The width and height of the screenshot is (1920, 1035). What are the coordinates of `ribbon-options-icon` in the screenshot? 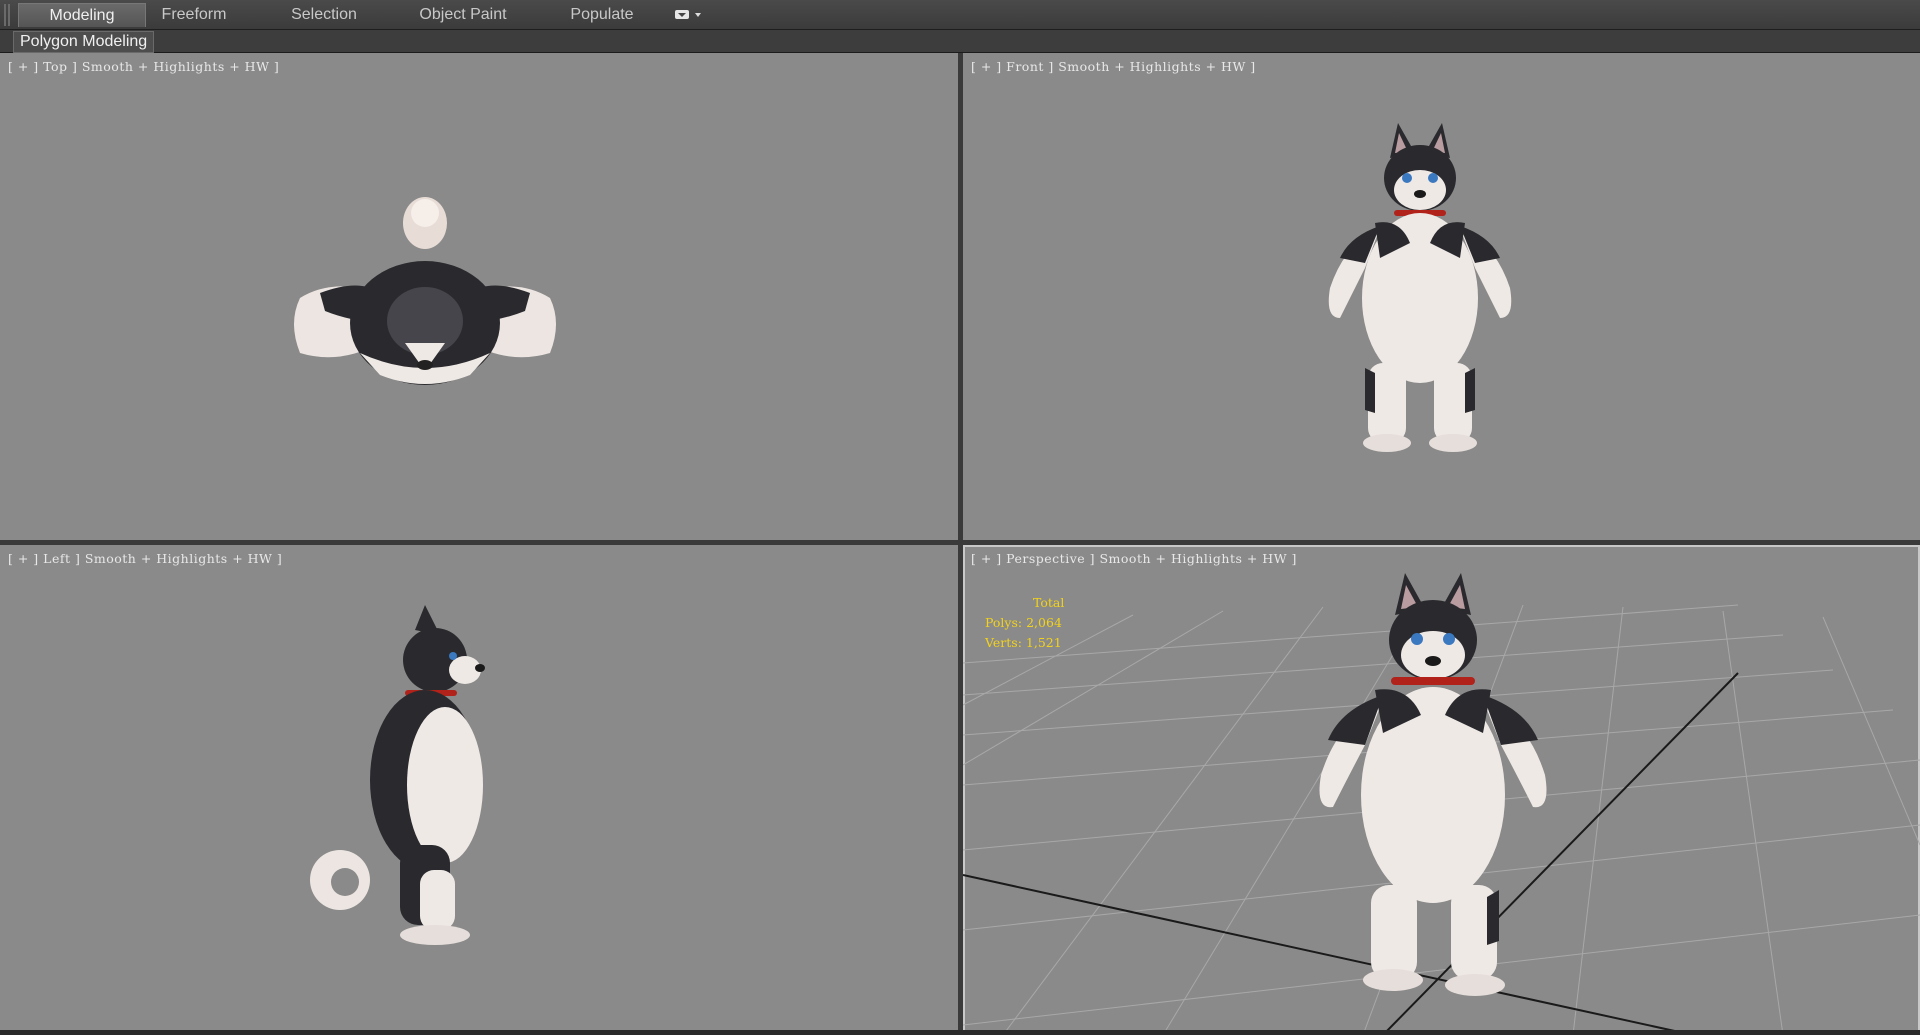 It's located at (688, 15).